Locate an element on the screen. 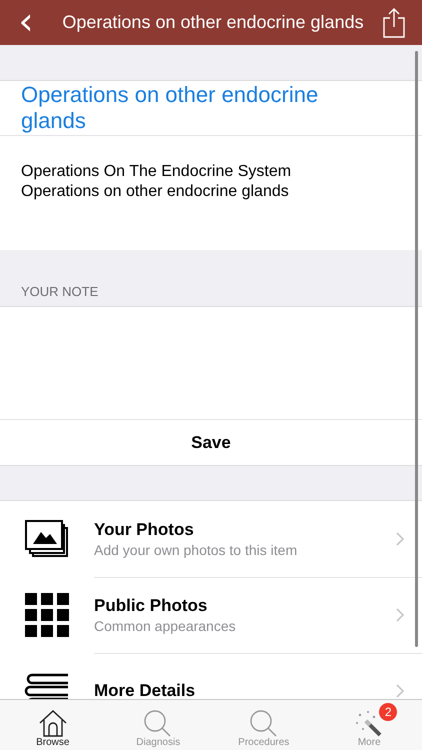 This screenshot has width=422, height=750. menu-row: More Details is located at coordinates (211, 676).